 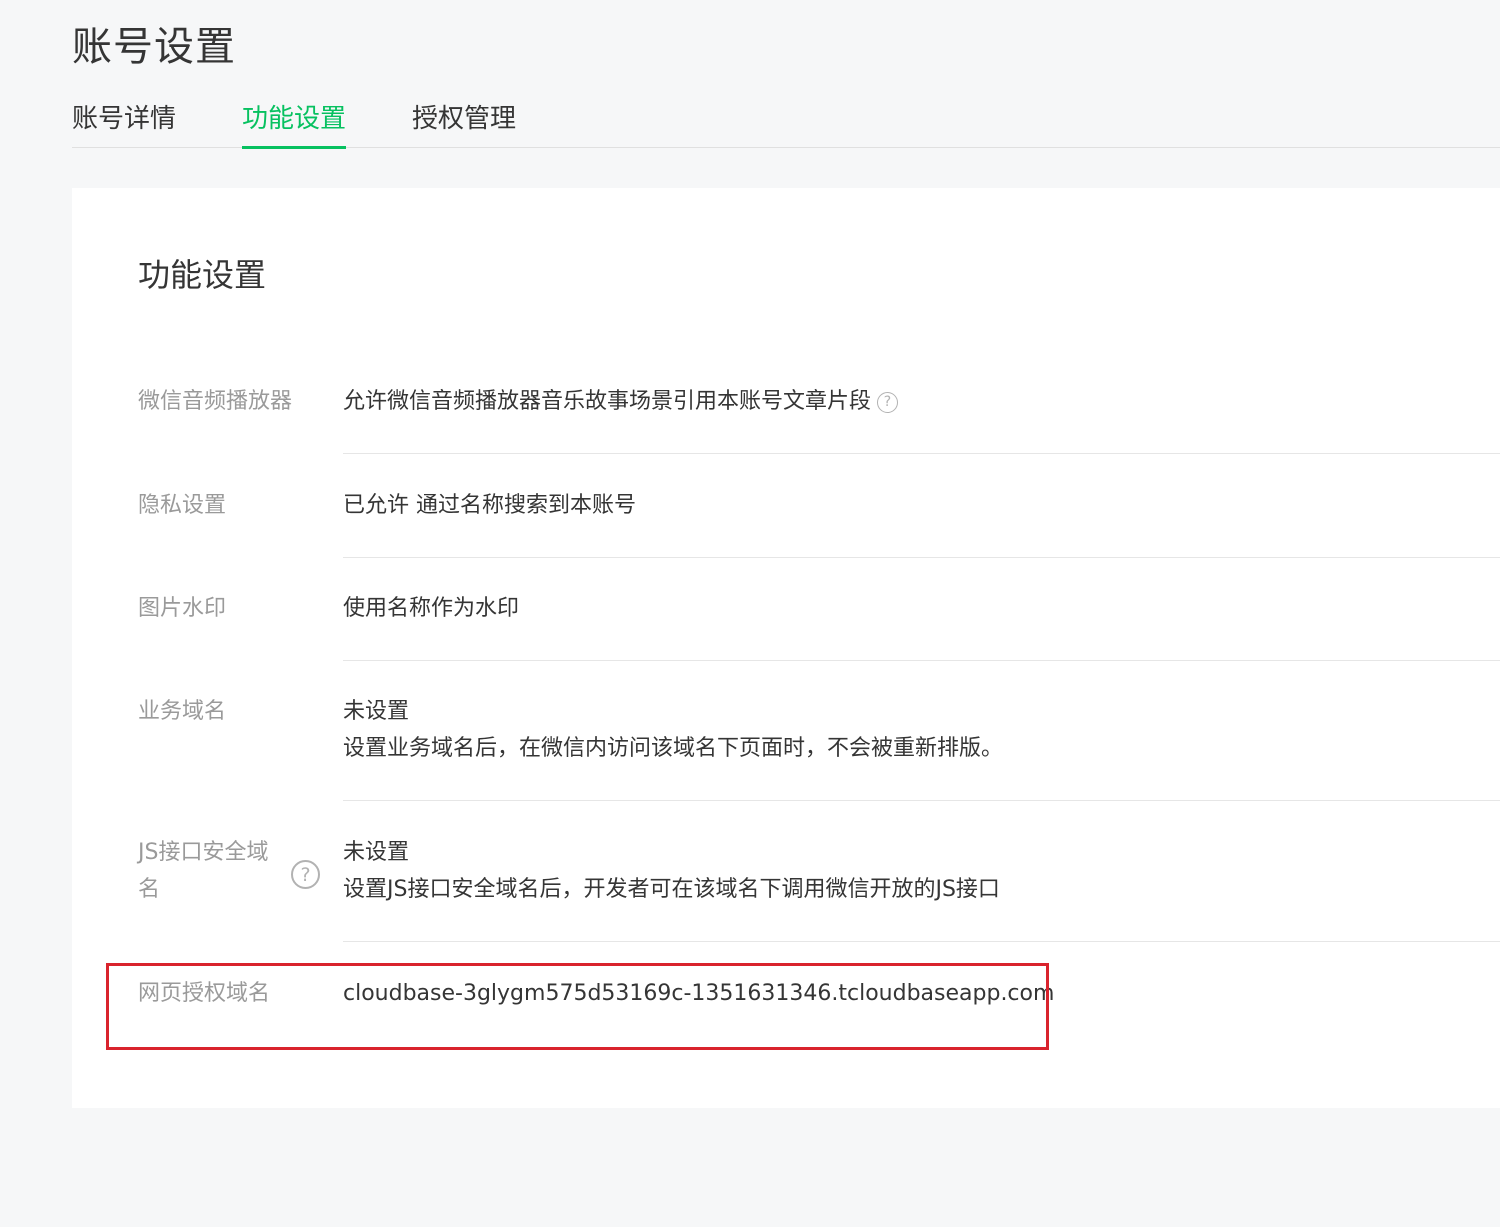 I want to click on row-value-js-domain: 未设置, so click(x=376, y=852).